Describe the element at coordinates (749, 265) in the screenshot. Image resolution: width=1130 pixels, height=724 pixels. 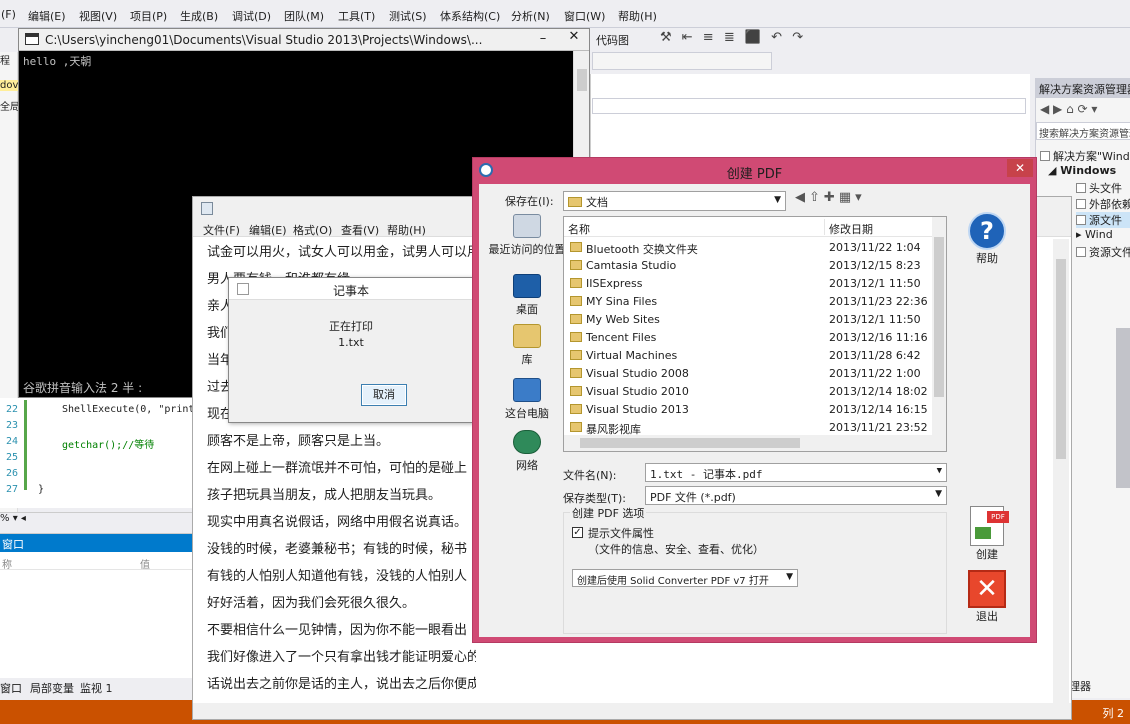
I see `file-row: Camtasia Studio 2013/12/15 8:23` at that location.